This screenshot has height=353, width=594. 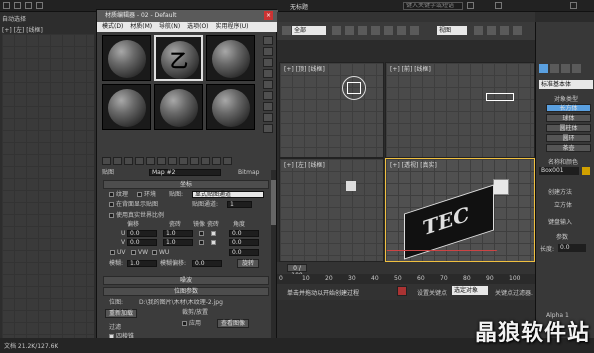 What do you see at coordinates (331, 110) in the screenshot?
I see `viewport-top: [+] [顶] [线框]` at bounding box center [331, 110].